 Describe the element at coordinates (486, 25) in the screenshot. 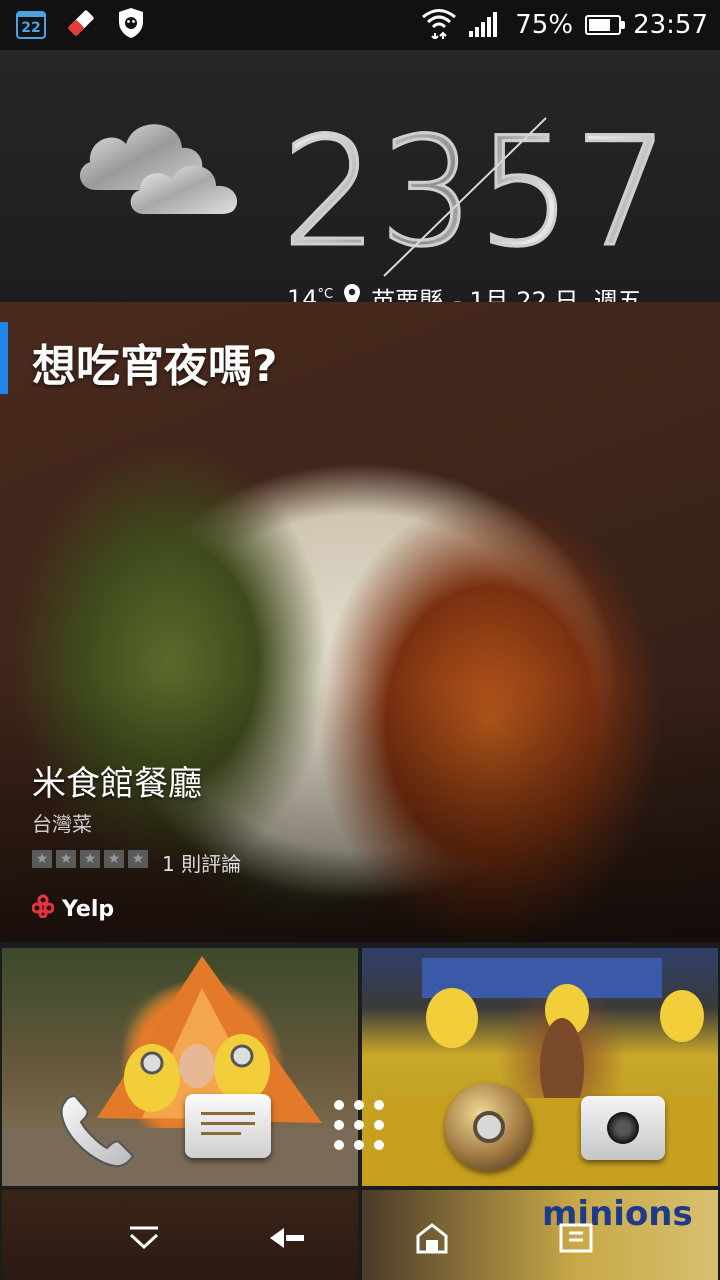

I see `signal-icon` at that location.